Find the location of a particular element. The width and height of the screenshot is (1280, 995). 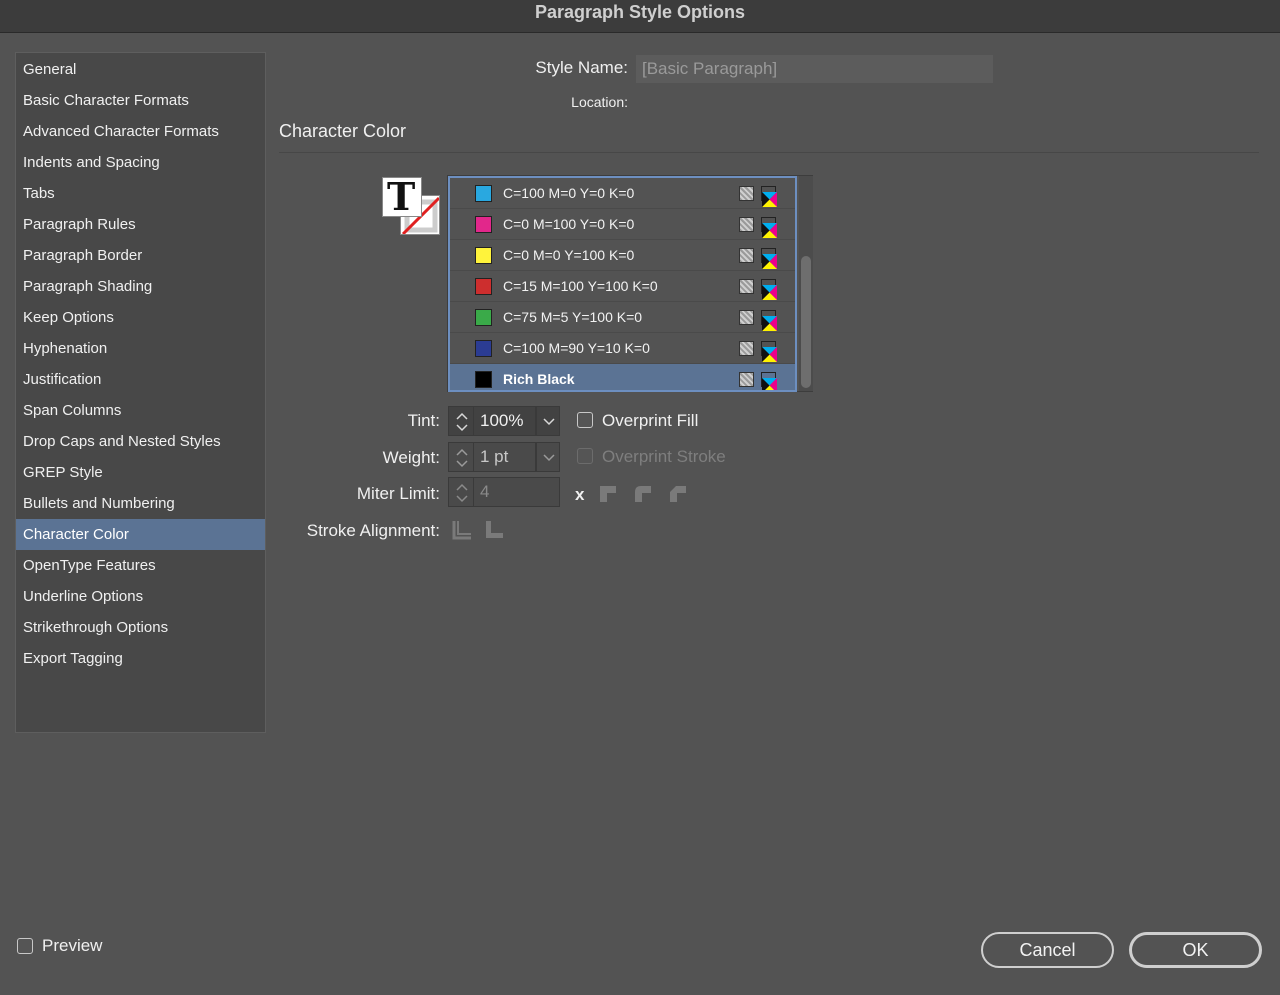

weight-stepper is located at coordinates (461, 457).